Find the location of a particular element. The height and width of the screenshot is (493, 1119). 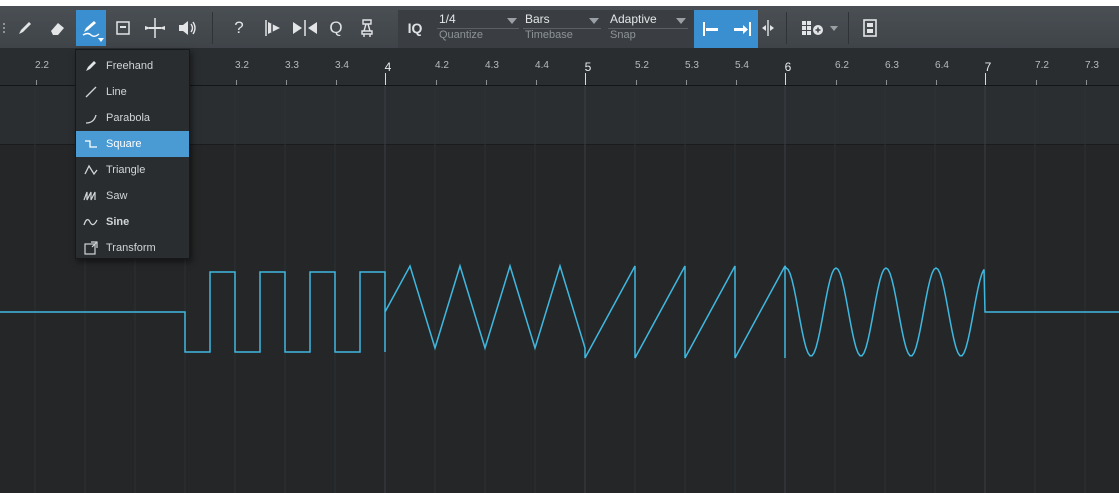

ruler-label: 7.3 is located at coordinates (1092, 65).